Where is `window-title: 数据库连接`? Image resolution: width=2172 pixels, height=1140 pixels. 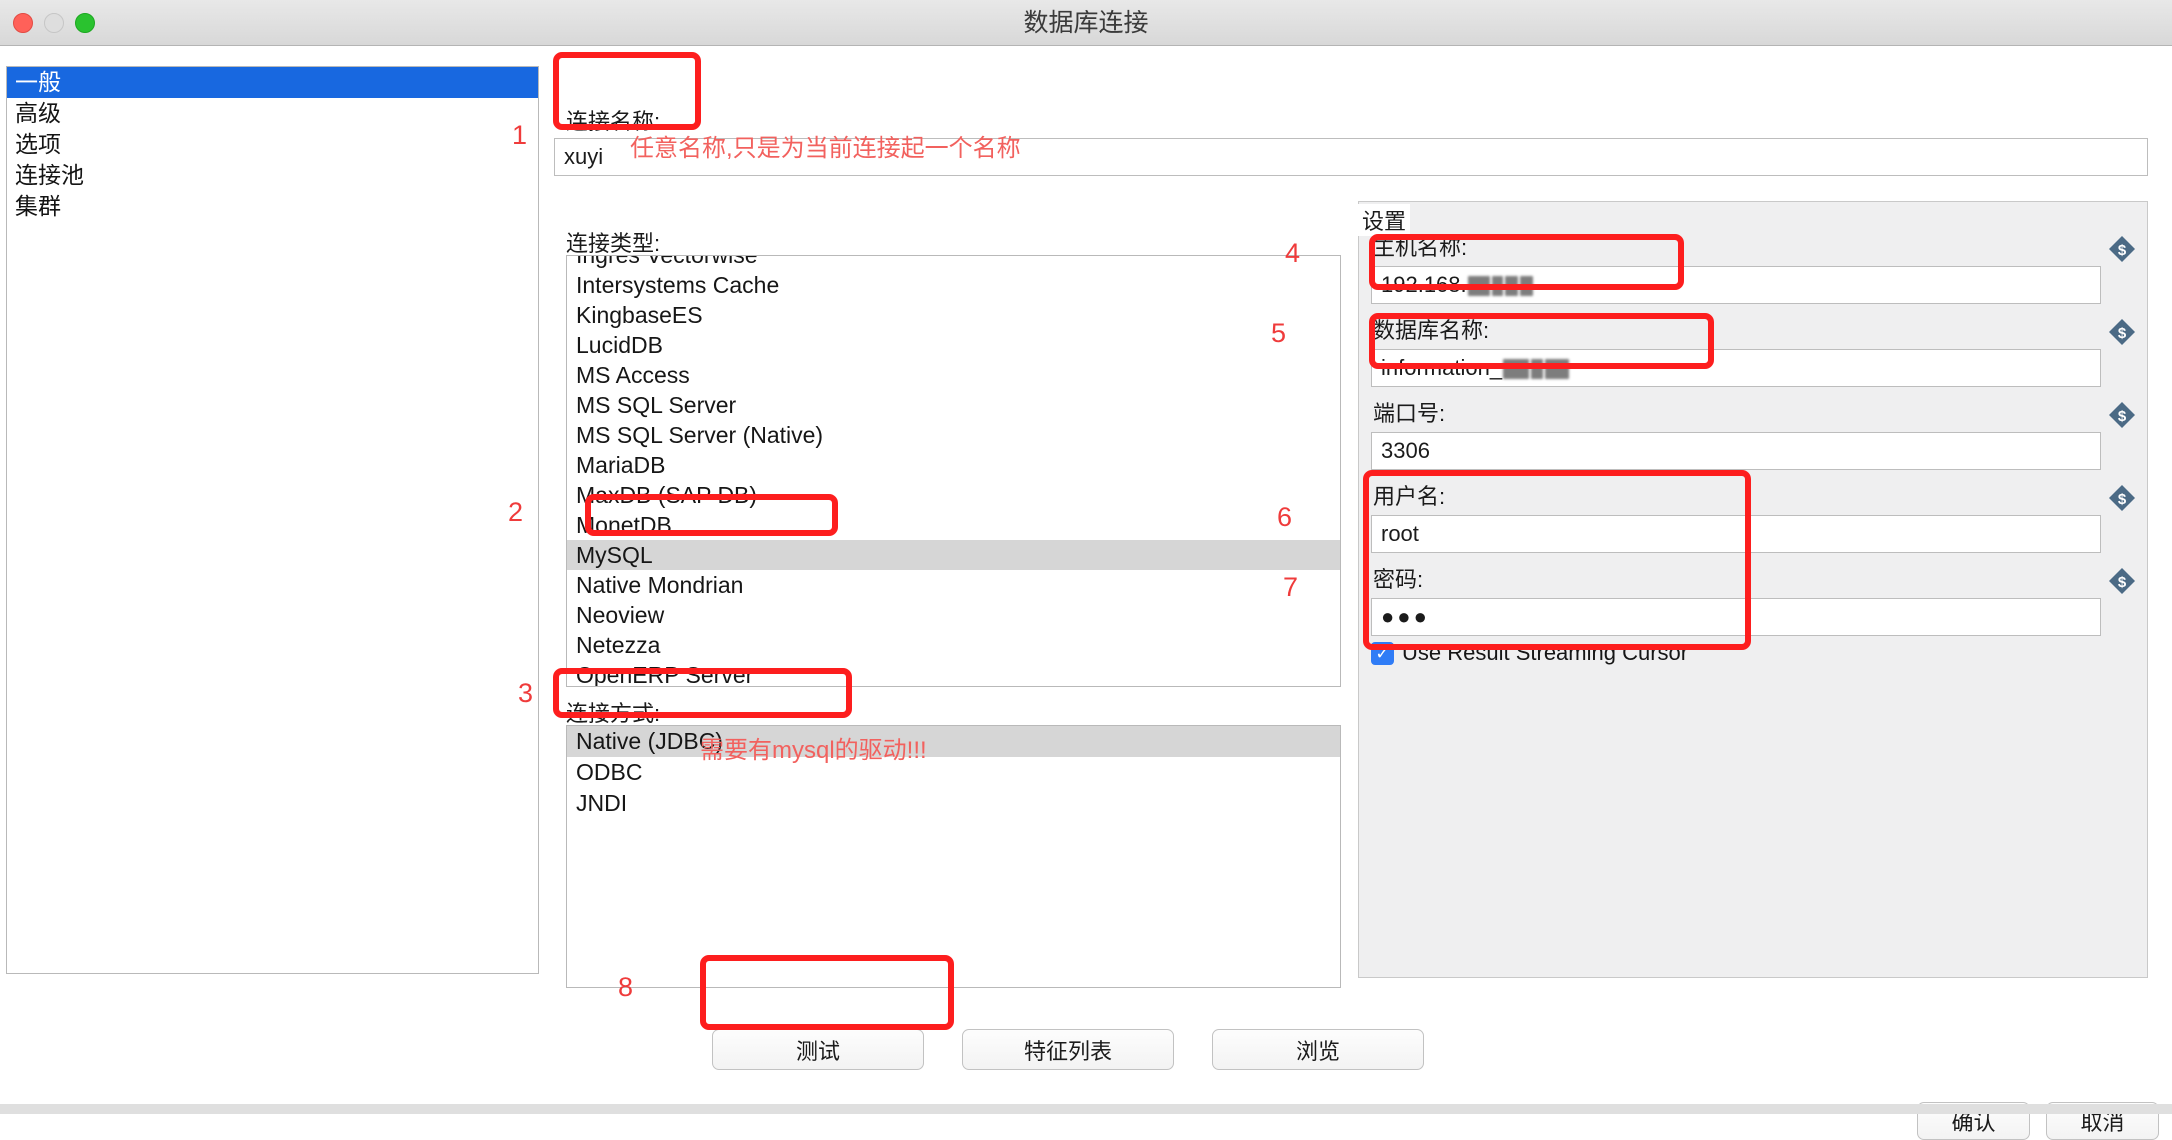 window-title: 数据库连接 is located at coordinates (1086, 23).